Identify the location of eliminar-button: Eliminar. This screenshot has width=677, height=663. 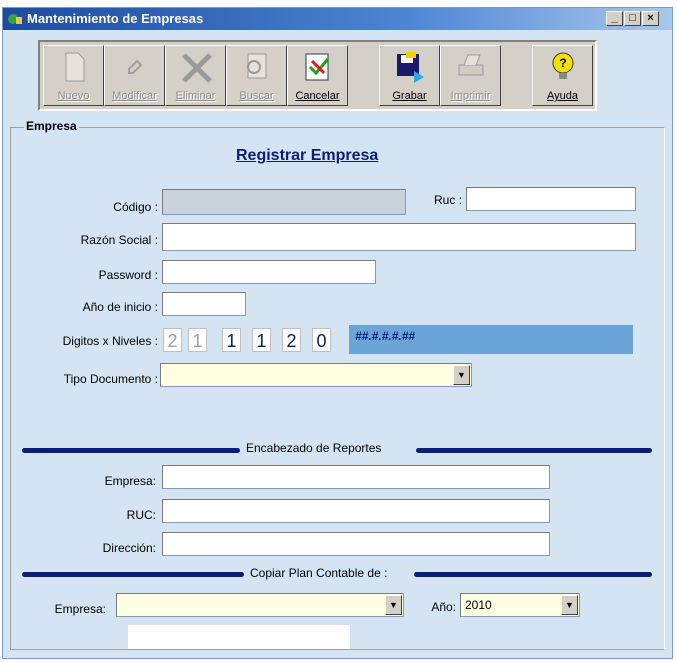
(195, 75).